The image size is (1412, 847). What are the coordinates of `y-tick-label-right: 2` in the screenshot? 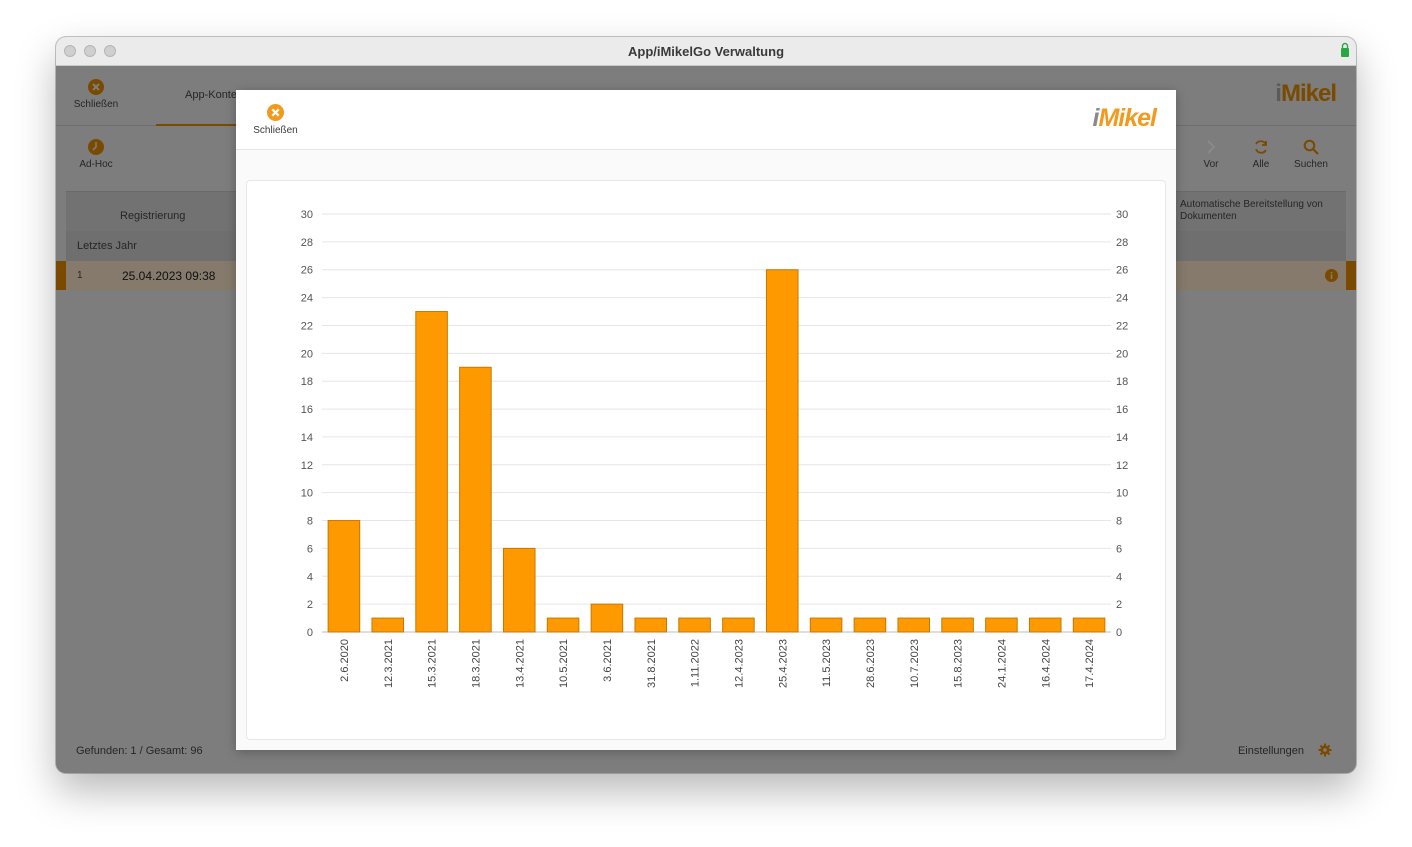 It's located at (1119, 605).